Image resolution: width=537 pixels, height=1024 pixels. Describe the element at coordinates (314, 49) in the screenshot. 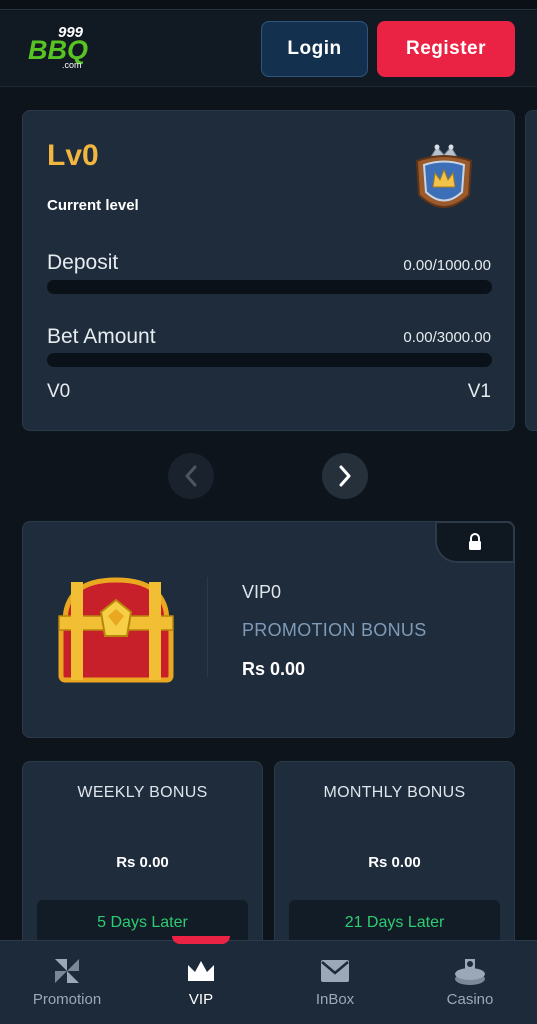

I see `login-button: Login` at that location.